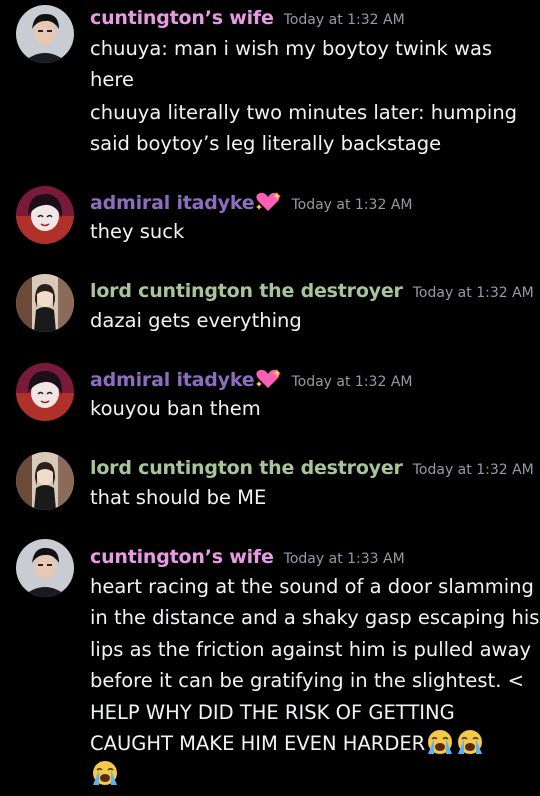  Describe the element at coordinates (112, 79) in the screenshot. I see `message-text: here` at that location.